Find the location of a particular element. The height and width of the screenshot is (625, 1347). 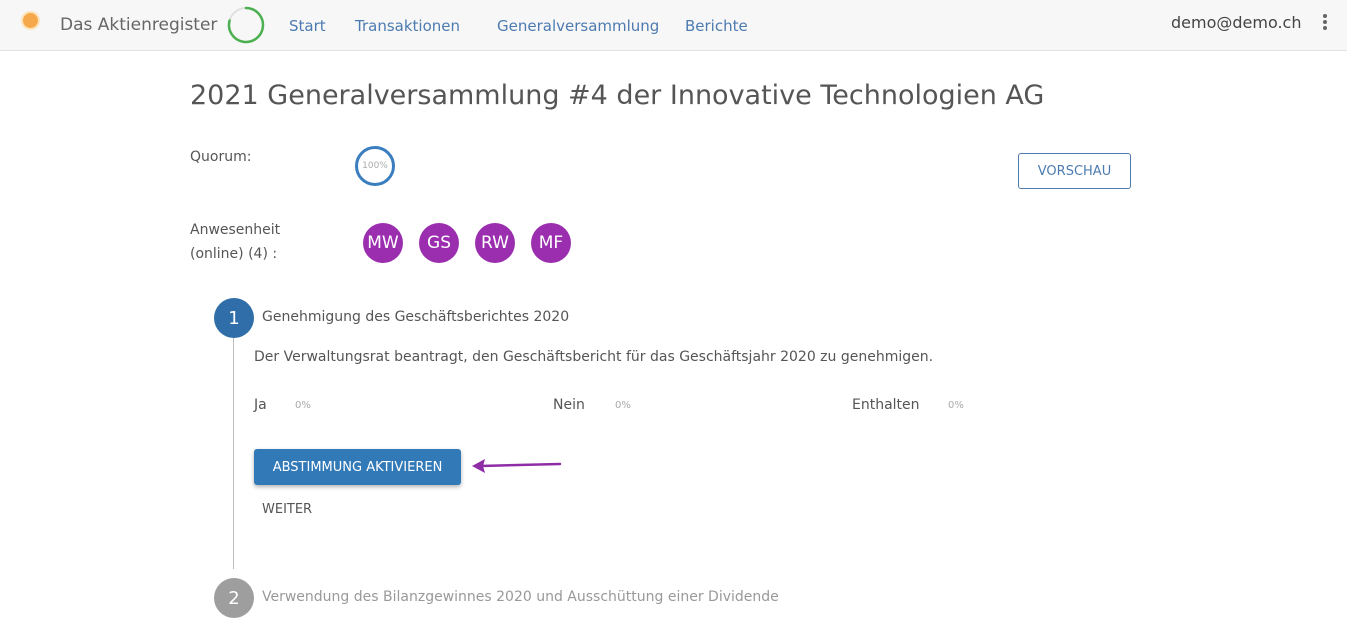

vote-abstain-percent: 0% is located at coordinates (956, 405).